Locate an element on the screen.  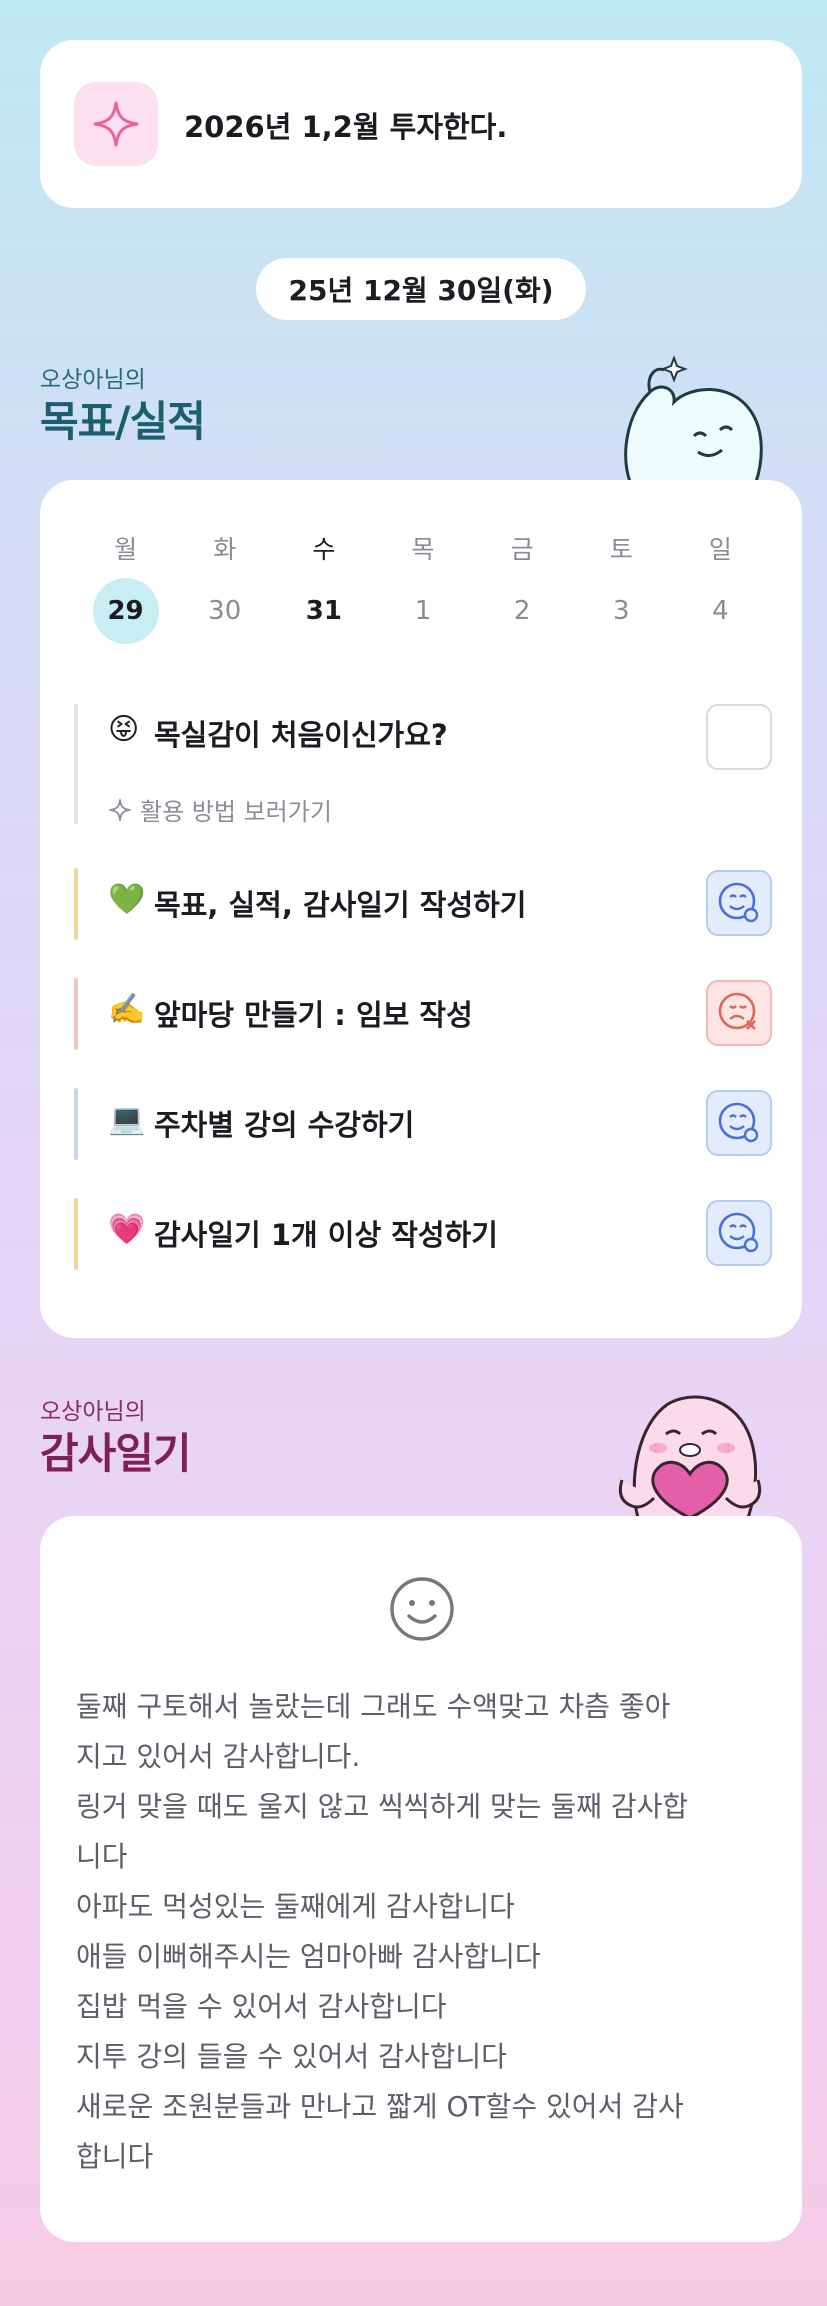
weekday-label: 화 is located at coordinates (225, 549).